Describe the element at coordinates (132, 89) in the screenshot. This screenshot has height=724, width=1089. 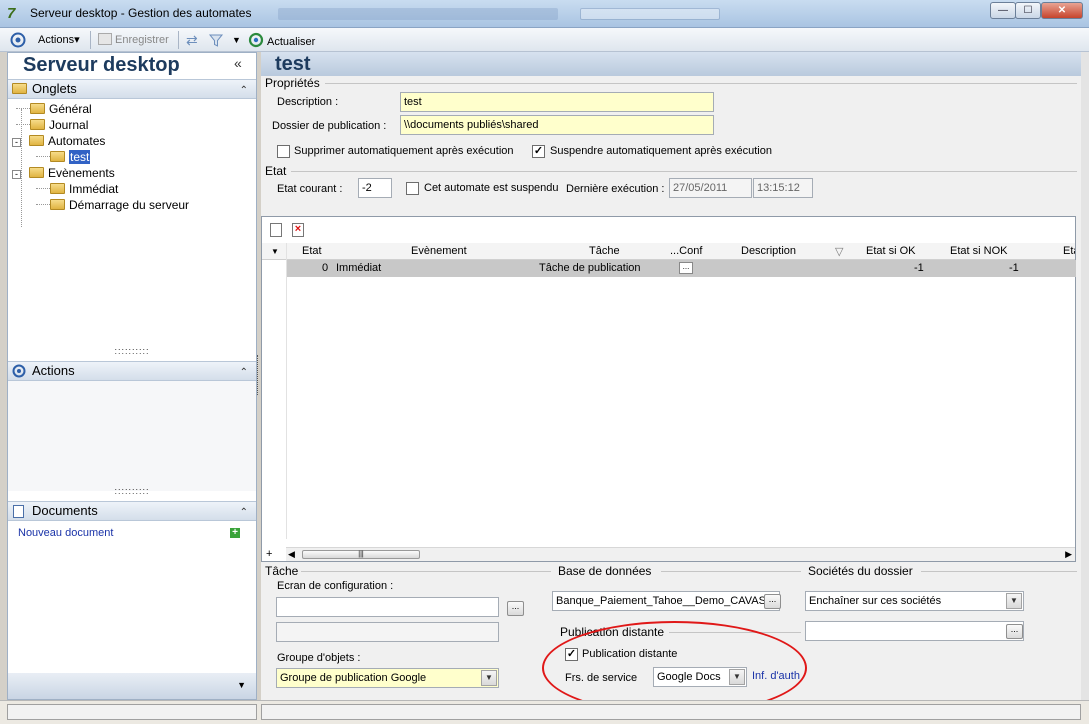
I see `onglets-section-header: Onglets ⌃` at that location.